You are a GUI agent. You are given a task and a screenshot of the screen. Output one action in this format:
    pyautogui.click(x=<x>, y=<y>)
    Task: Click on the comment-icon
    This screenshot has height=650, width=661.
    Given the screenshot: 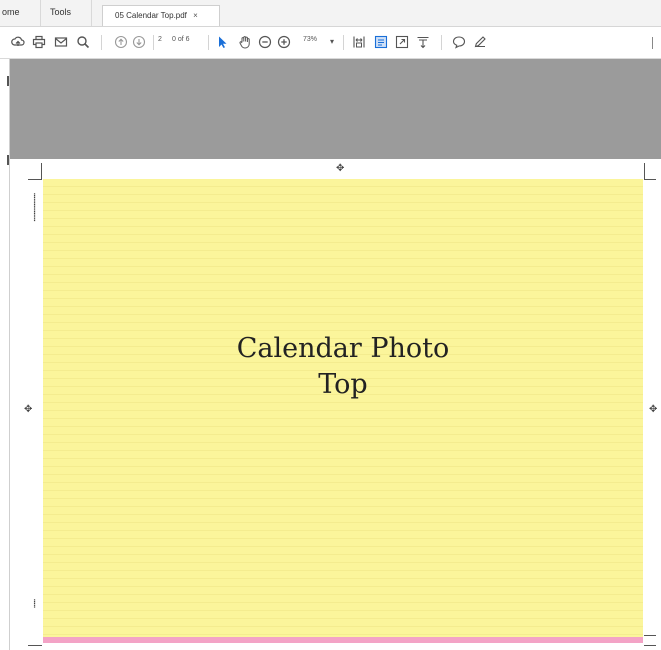 What is the action you would take?
    pyautogui.click(x=459, y=42)
    